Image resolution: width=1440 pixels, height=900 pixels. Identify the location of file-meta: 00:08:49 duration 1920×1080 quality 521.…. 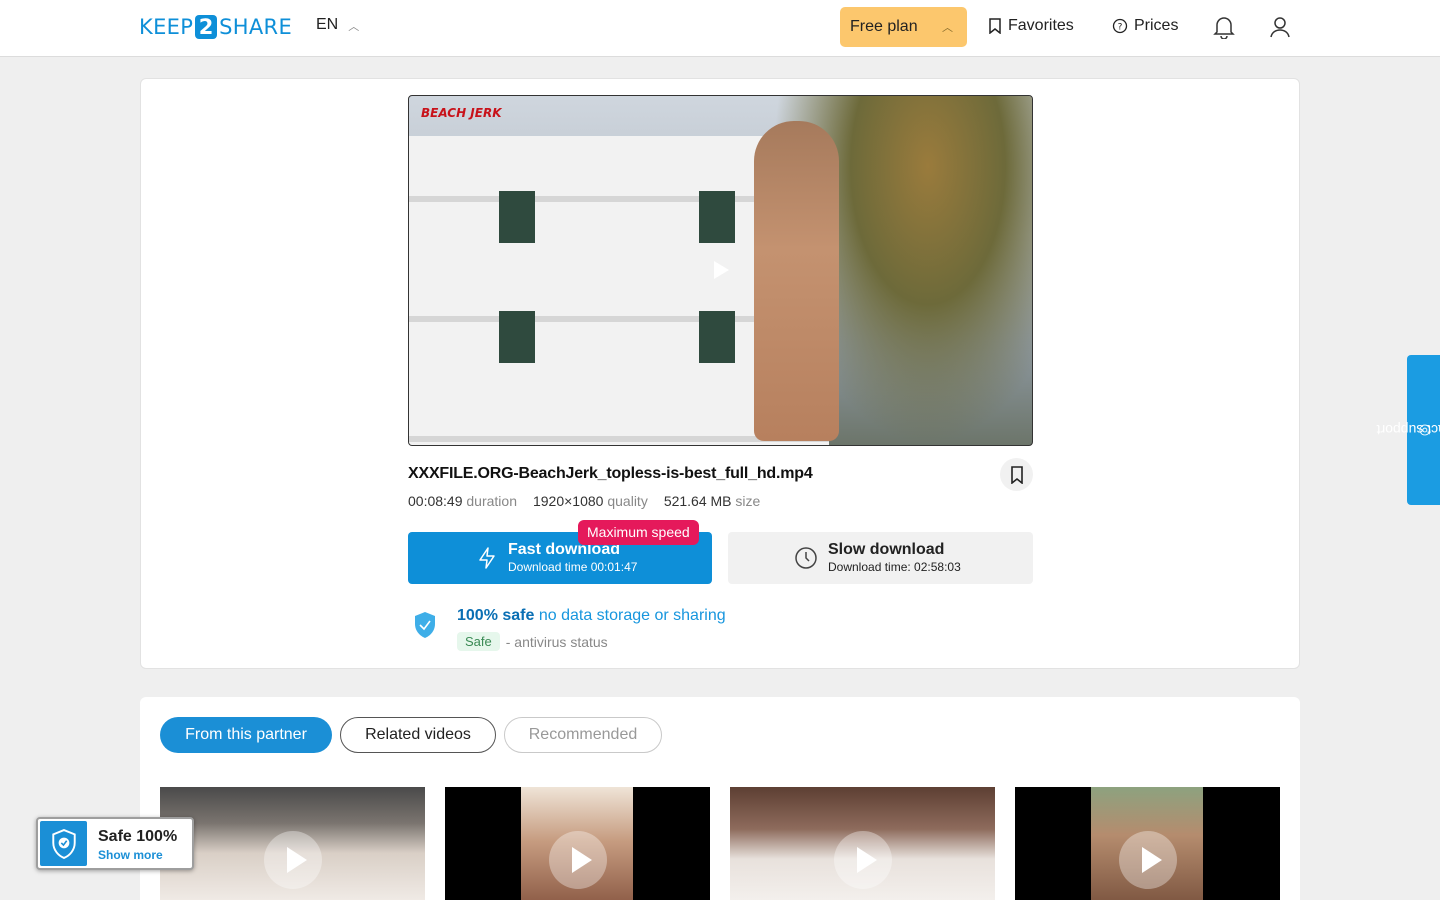
(584, 501).